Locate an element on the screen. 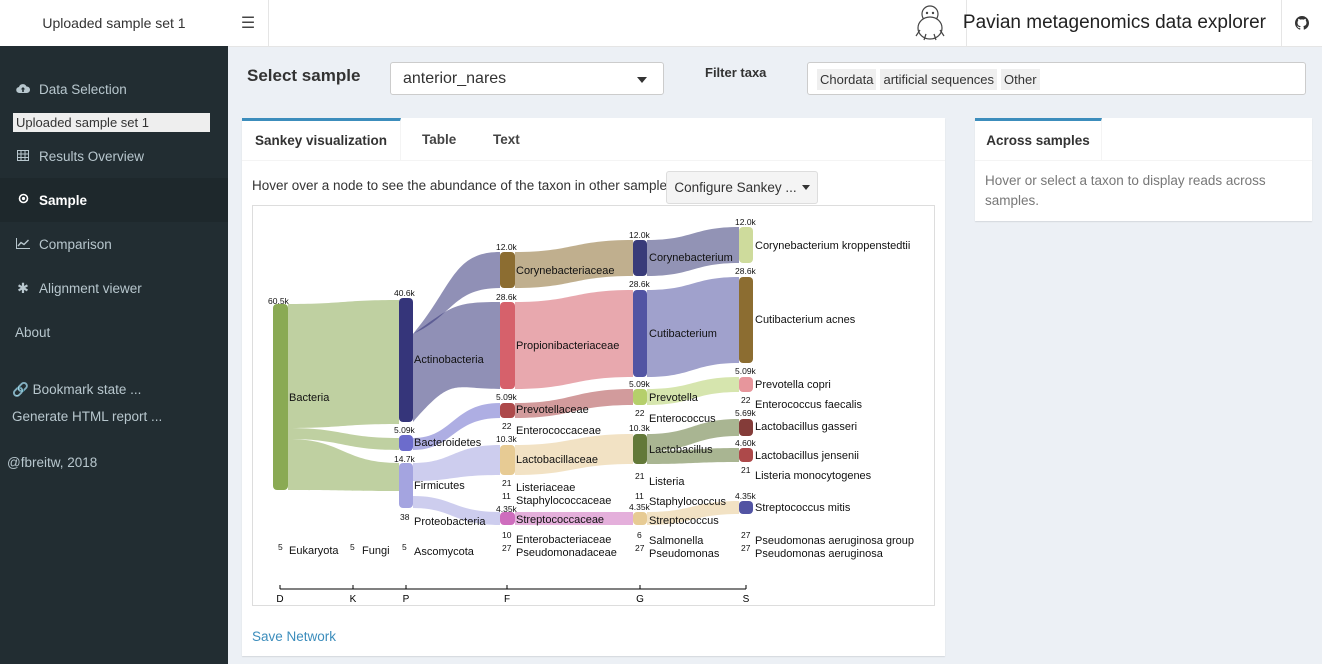  filter-chip: artificial sequences is located at coordinates (939, 79).